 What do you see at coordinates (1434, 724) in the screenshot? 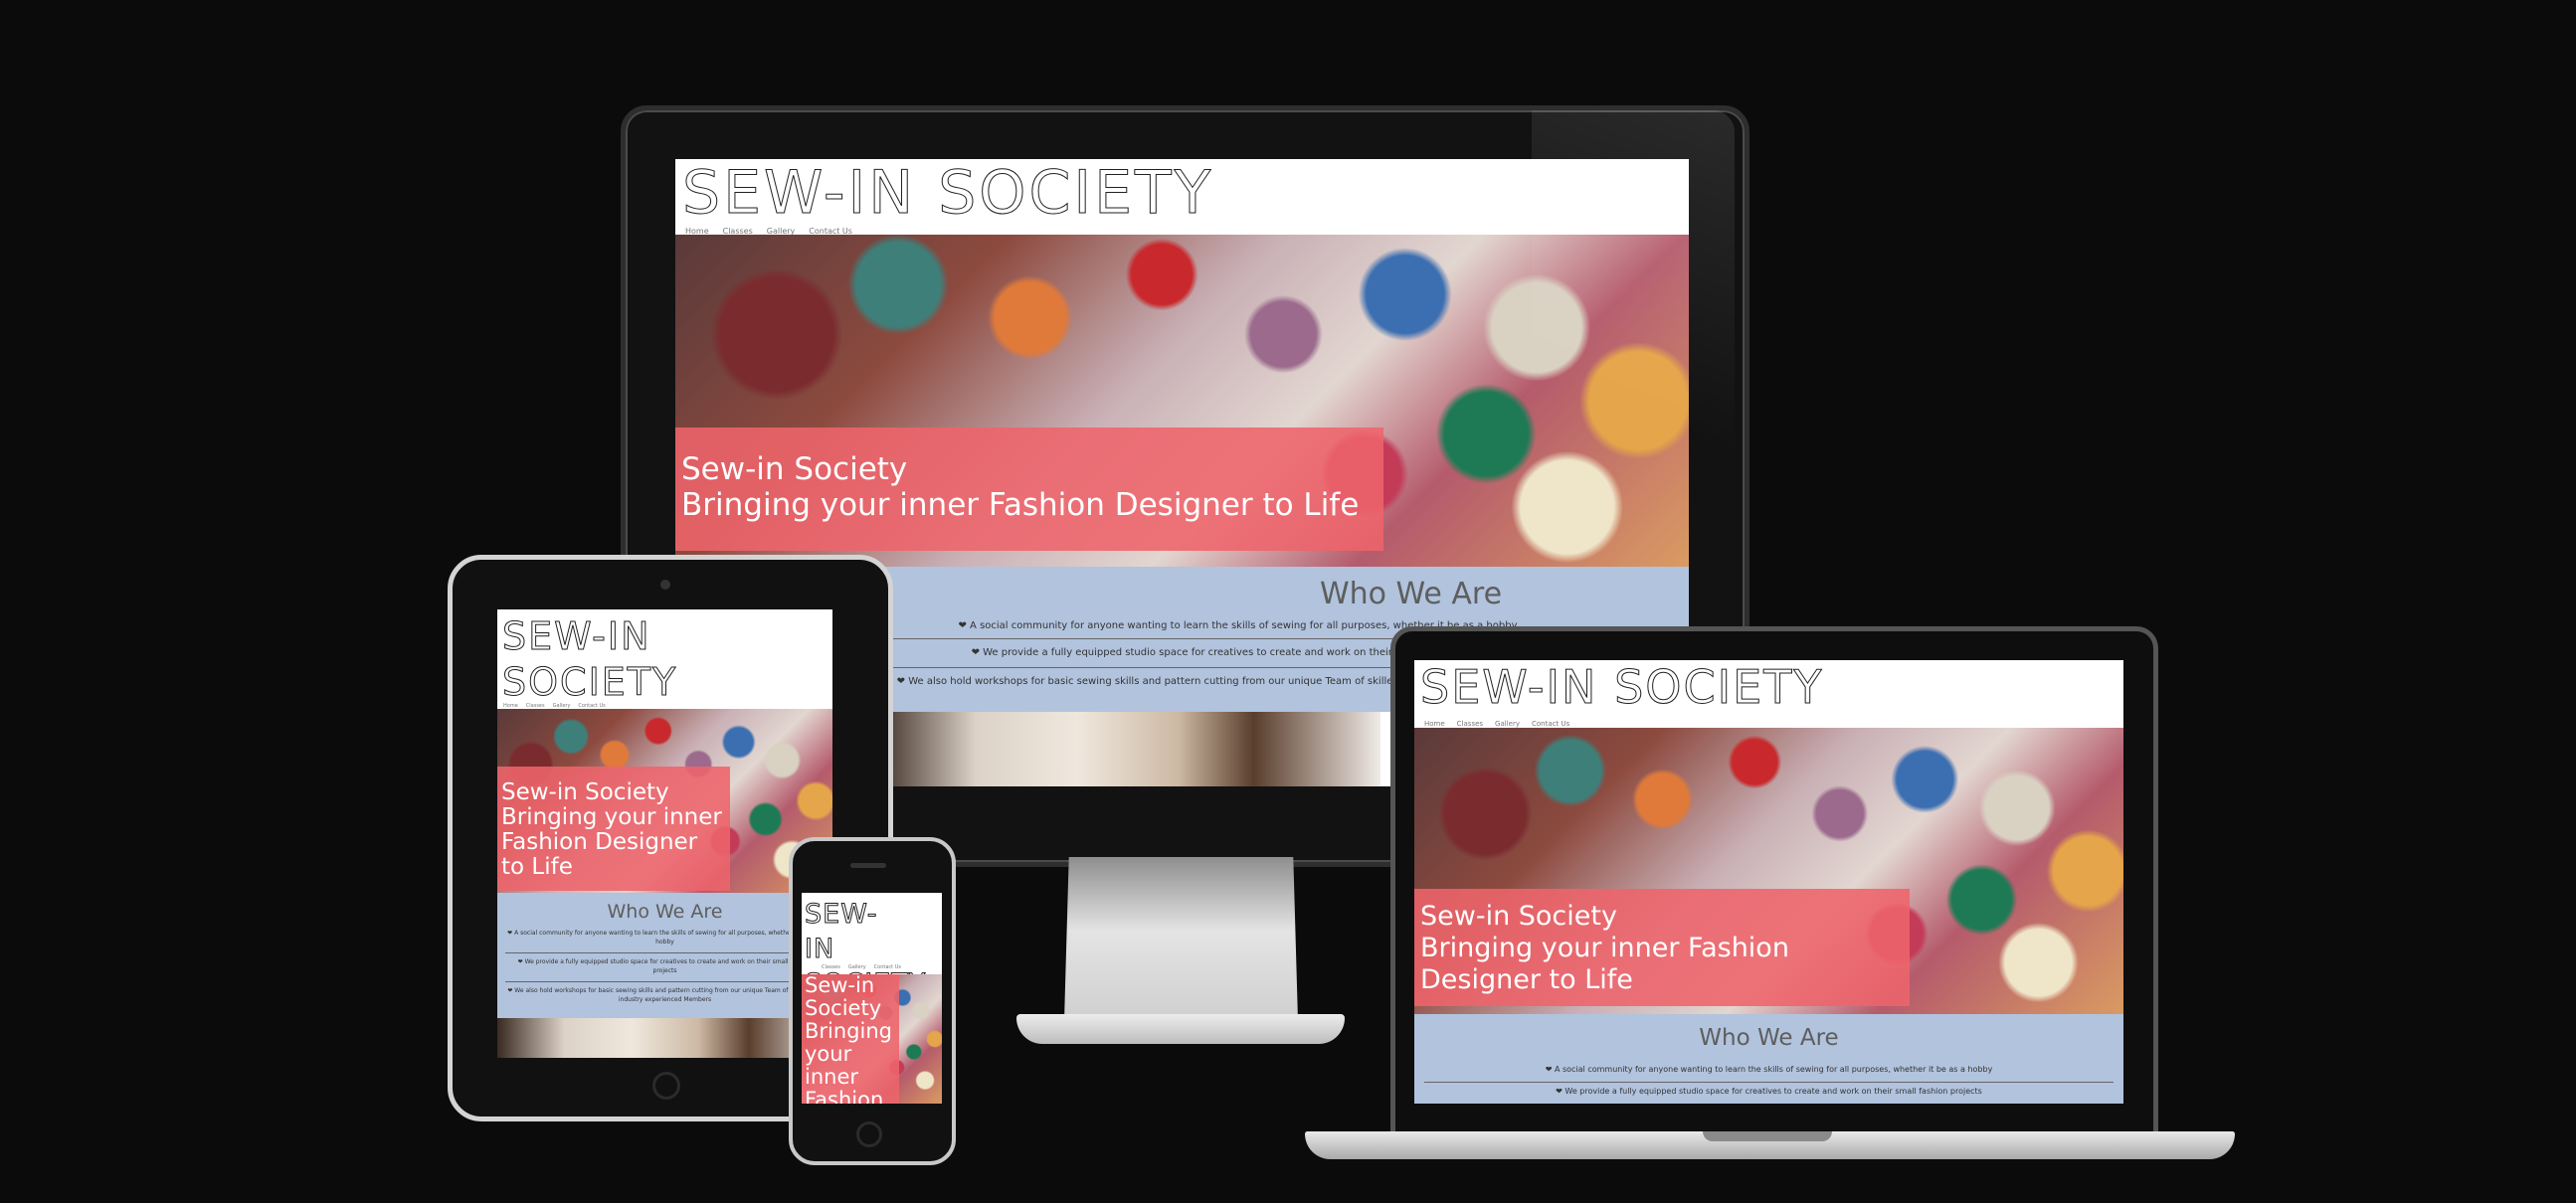
I see `nav-home: Home` at bounding box center [1434, 724].